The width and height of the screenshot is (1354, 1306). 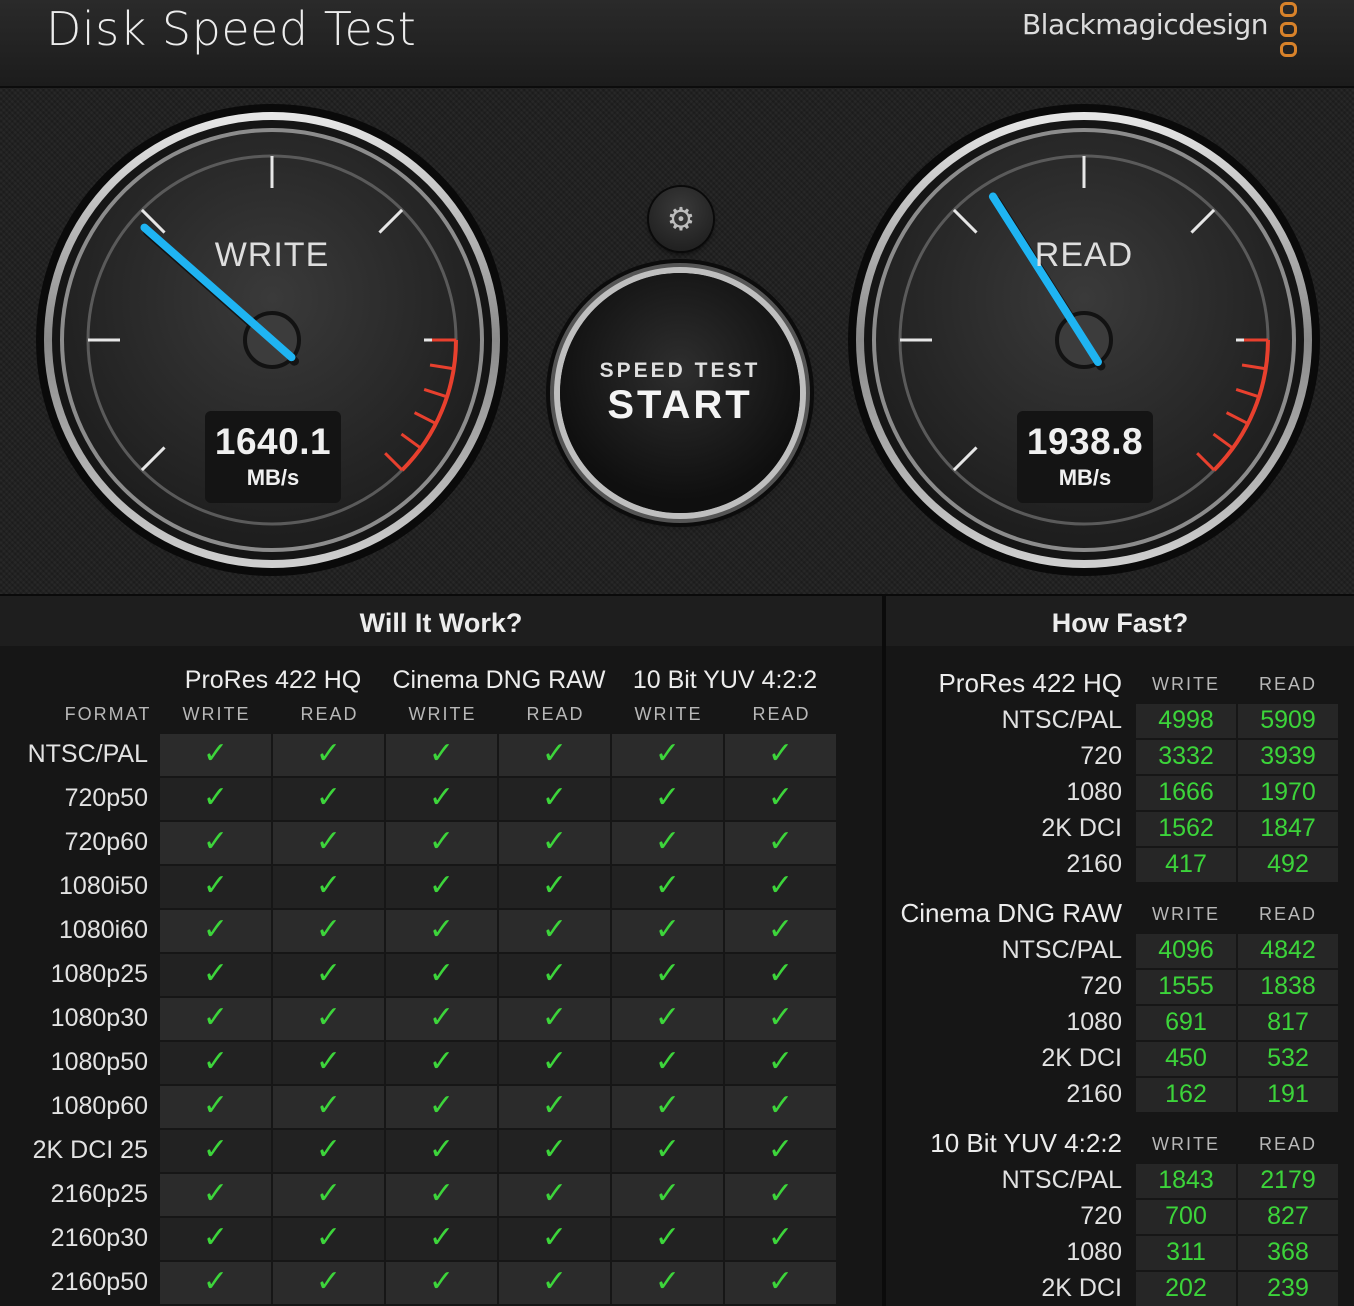 What do you see at coordinates (1291, 32) in the screenshot?
I see `blackmagic-logo-icon` at bounding box center [1291, 32].